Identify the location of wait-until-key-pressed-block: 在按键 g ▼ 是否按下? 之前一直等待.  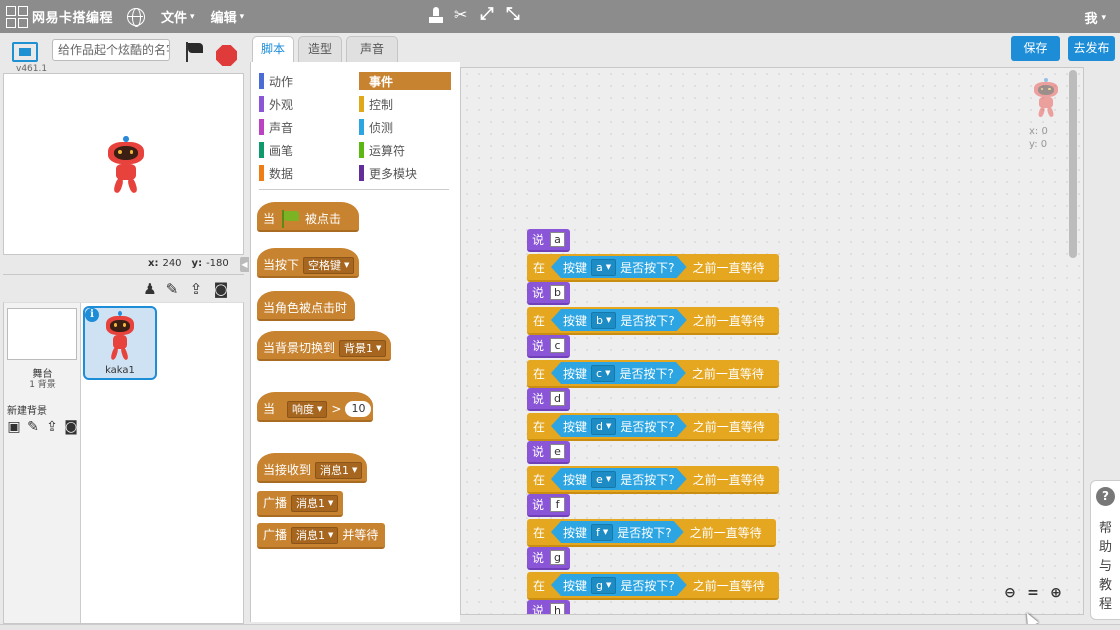
(653, 586).